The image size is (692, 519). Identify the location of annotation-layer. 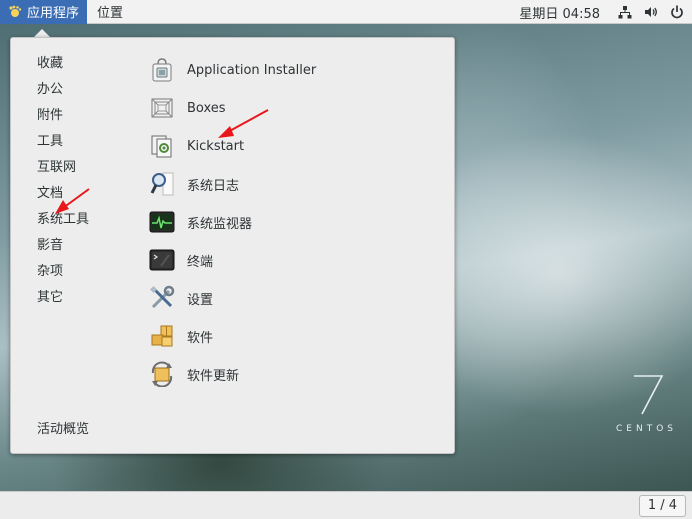
(162, 161).